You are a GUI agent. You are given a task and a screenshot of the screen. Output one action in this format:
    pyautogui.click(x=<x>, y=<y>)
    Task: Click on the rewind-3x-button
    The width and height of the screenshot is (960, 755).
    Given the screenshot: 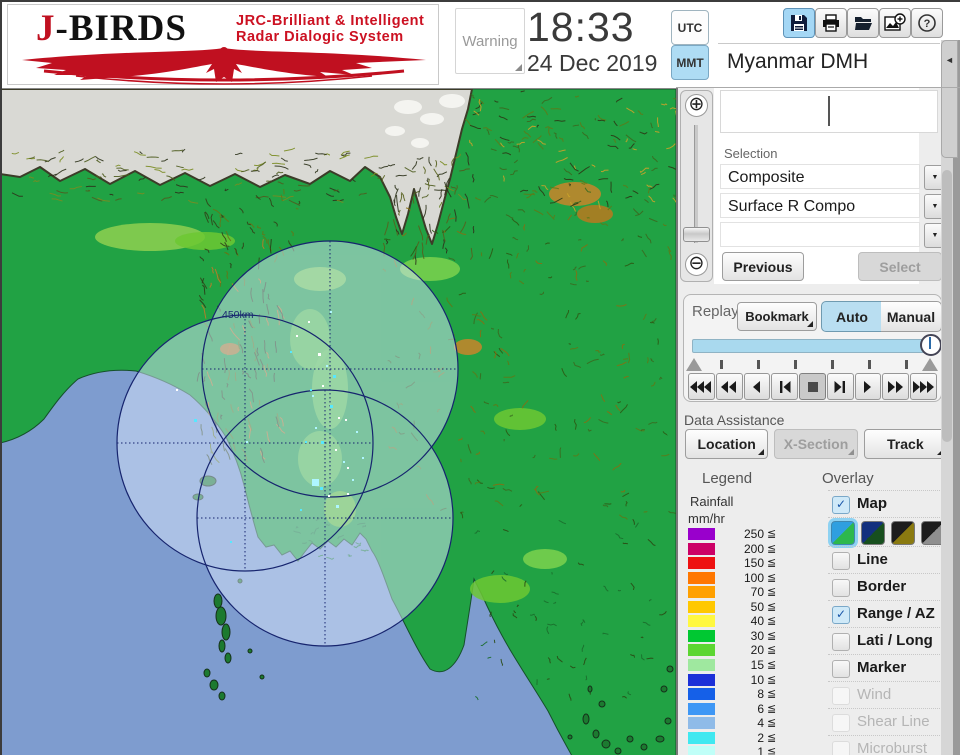 What is the action you would take?
    pyautogui.click(x=701, y=386)
    